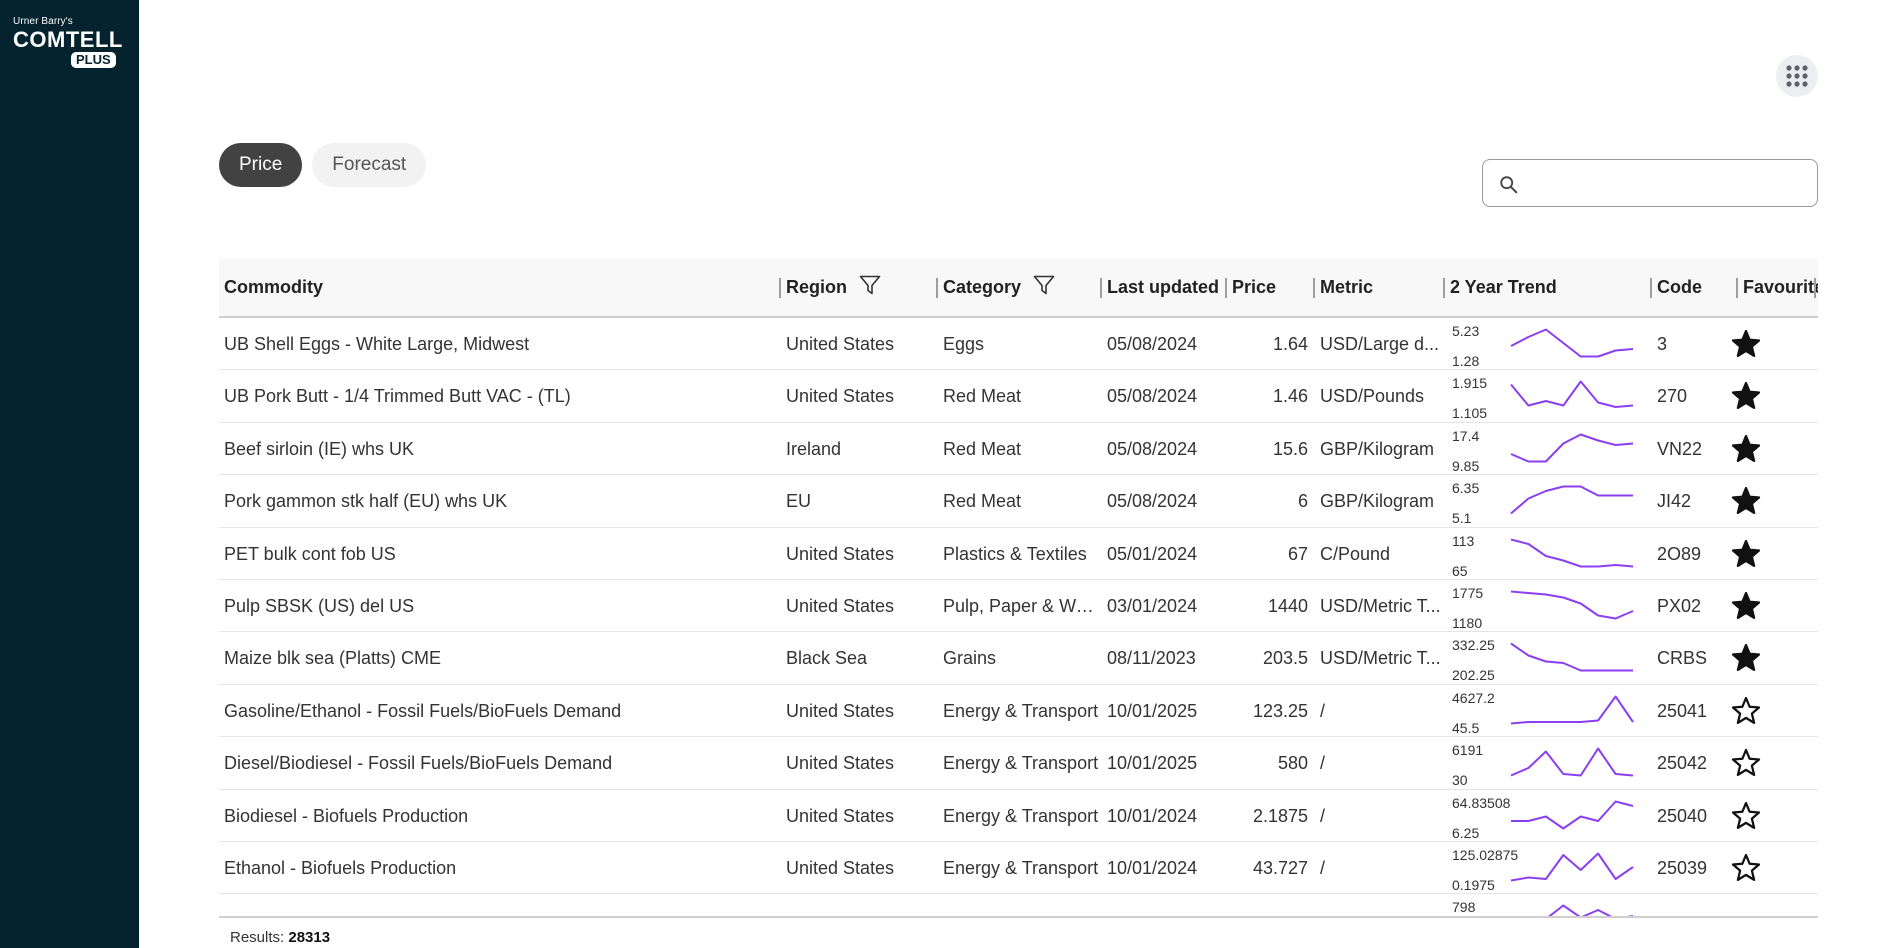 The width and height of the screenshot is (1890, 948). Describe the element at coordinates (1473, 675) in the screenshot. I see `trend-min-label: 202.25` at that location.